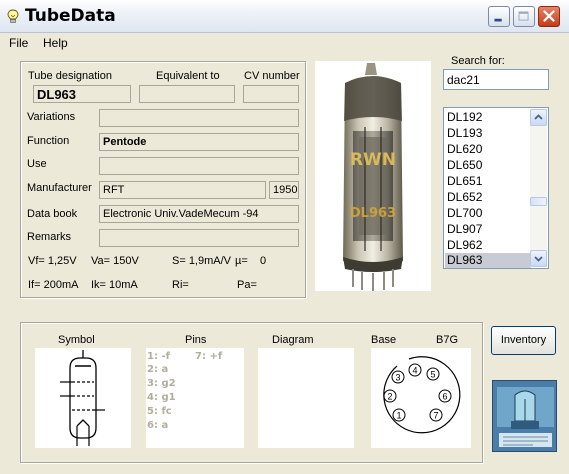  I want to click on maximize-button, so click(524, 16).